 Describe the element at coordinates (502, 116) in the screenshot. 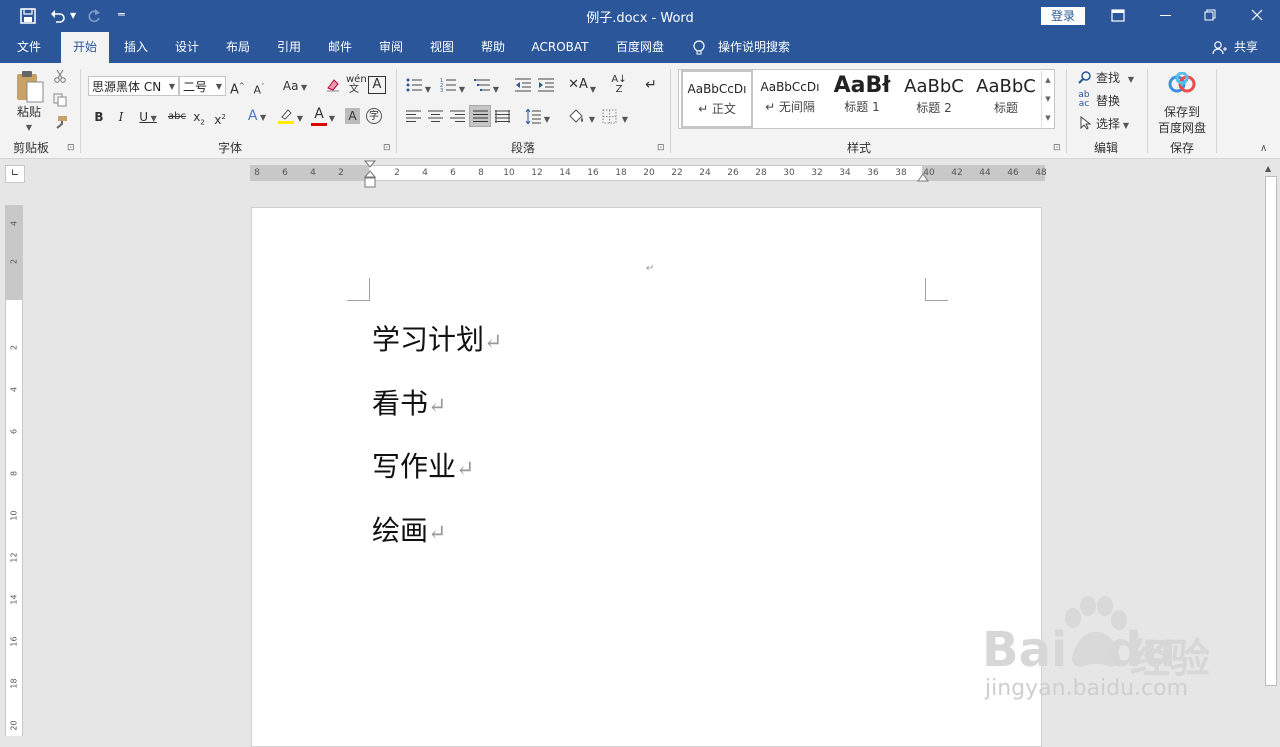

I see `distributed-icon` at that location.